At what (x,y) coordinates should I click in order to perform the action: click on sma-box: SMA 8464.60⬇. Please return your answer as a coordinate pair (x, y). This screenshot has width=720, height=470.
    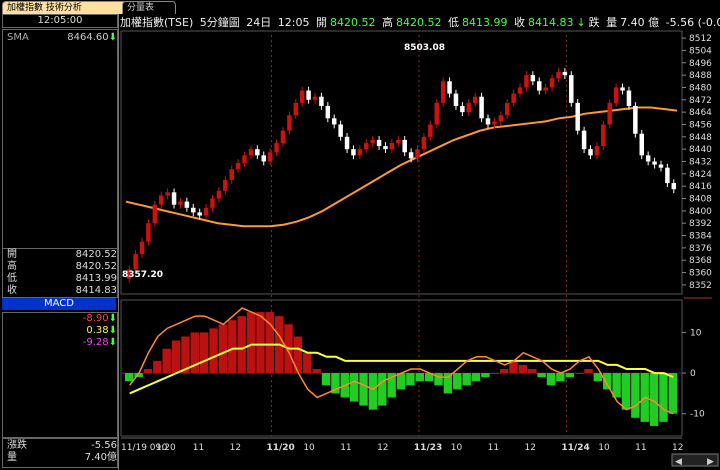
    Looking at the image, I should click on (60, 139).